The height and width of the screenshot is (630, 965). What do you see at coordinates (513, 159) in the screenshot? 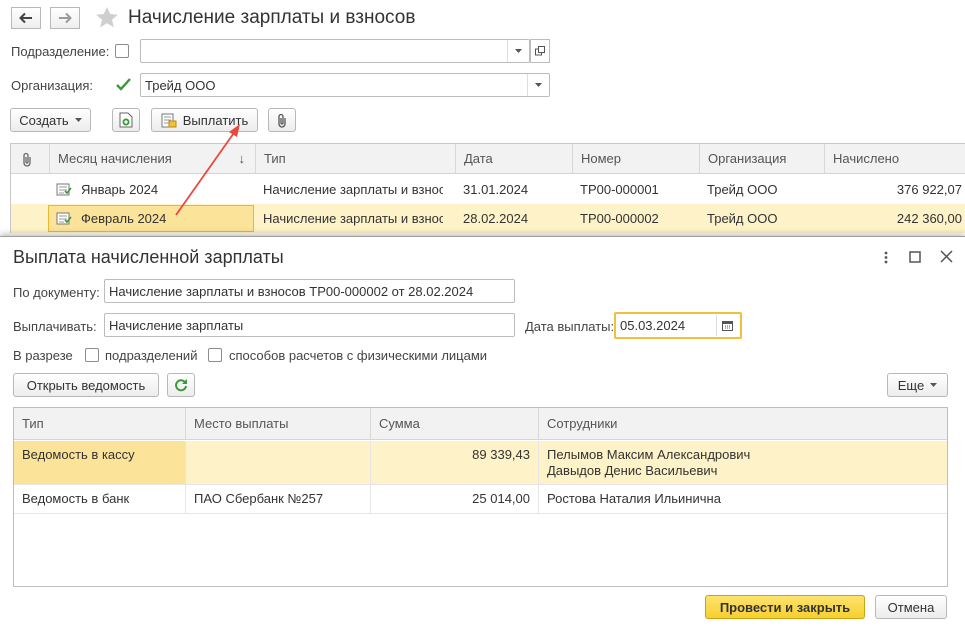
I see `column-date: Дата` at bounding box center [513, 159].